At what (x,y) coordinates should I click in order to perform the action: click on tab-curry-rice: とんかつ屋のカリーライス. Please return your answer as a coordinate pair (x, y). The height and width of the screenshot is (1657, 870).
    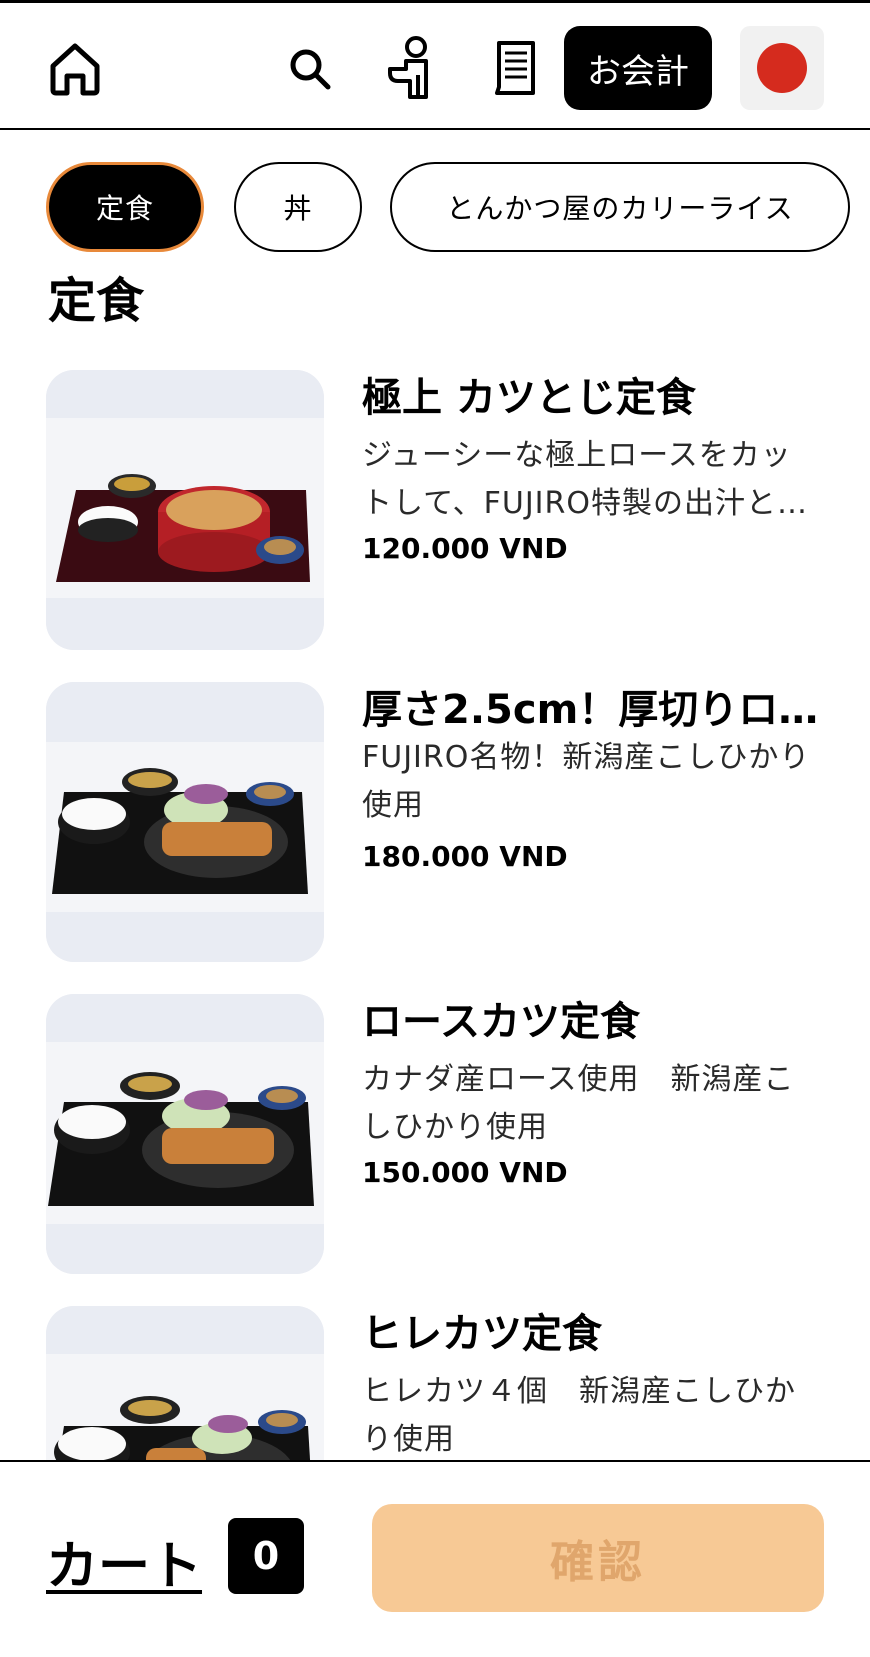
    Looking at the image, I should click on (620, 207).